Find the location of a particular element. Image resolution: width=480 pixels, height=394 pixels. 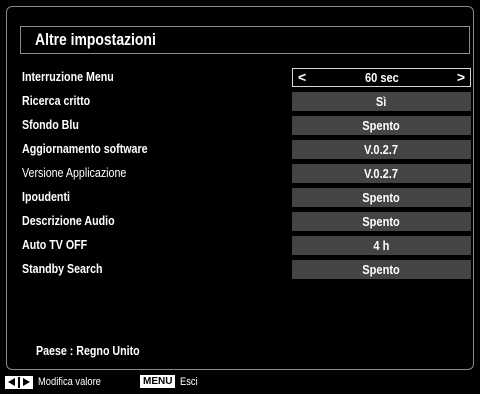

setting-value: Sì is located at coordinates (381, 101).